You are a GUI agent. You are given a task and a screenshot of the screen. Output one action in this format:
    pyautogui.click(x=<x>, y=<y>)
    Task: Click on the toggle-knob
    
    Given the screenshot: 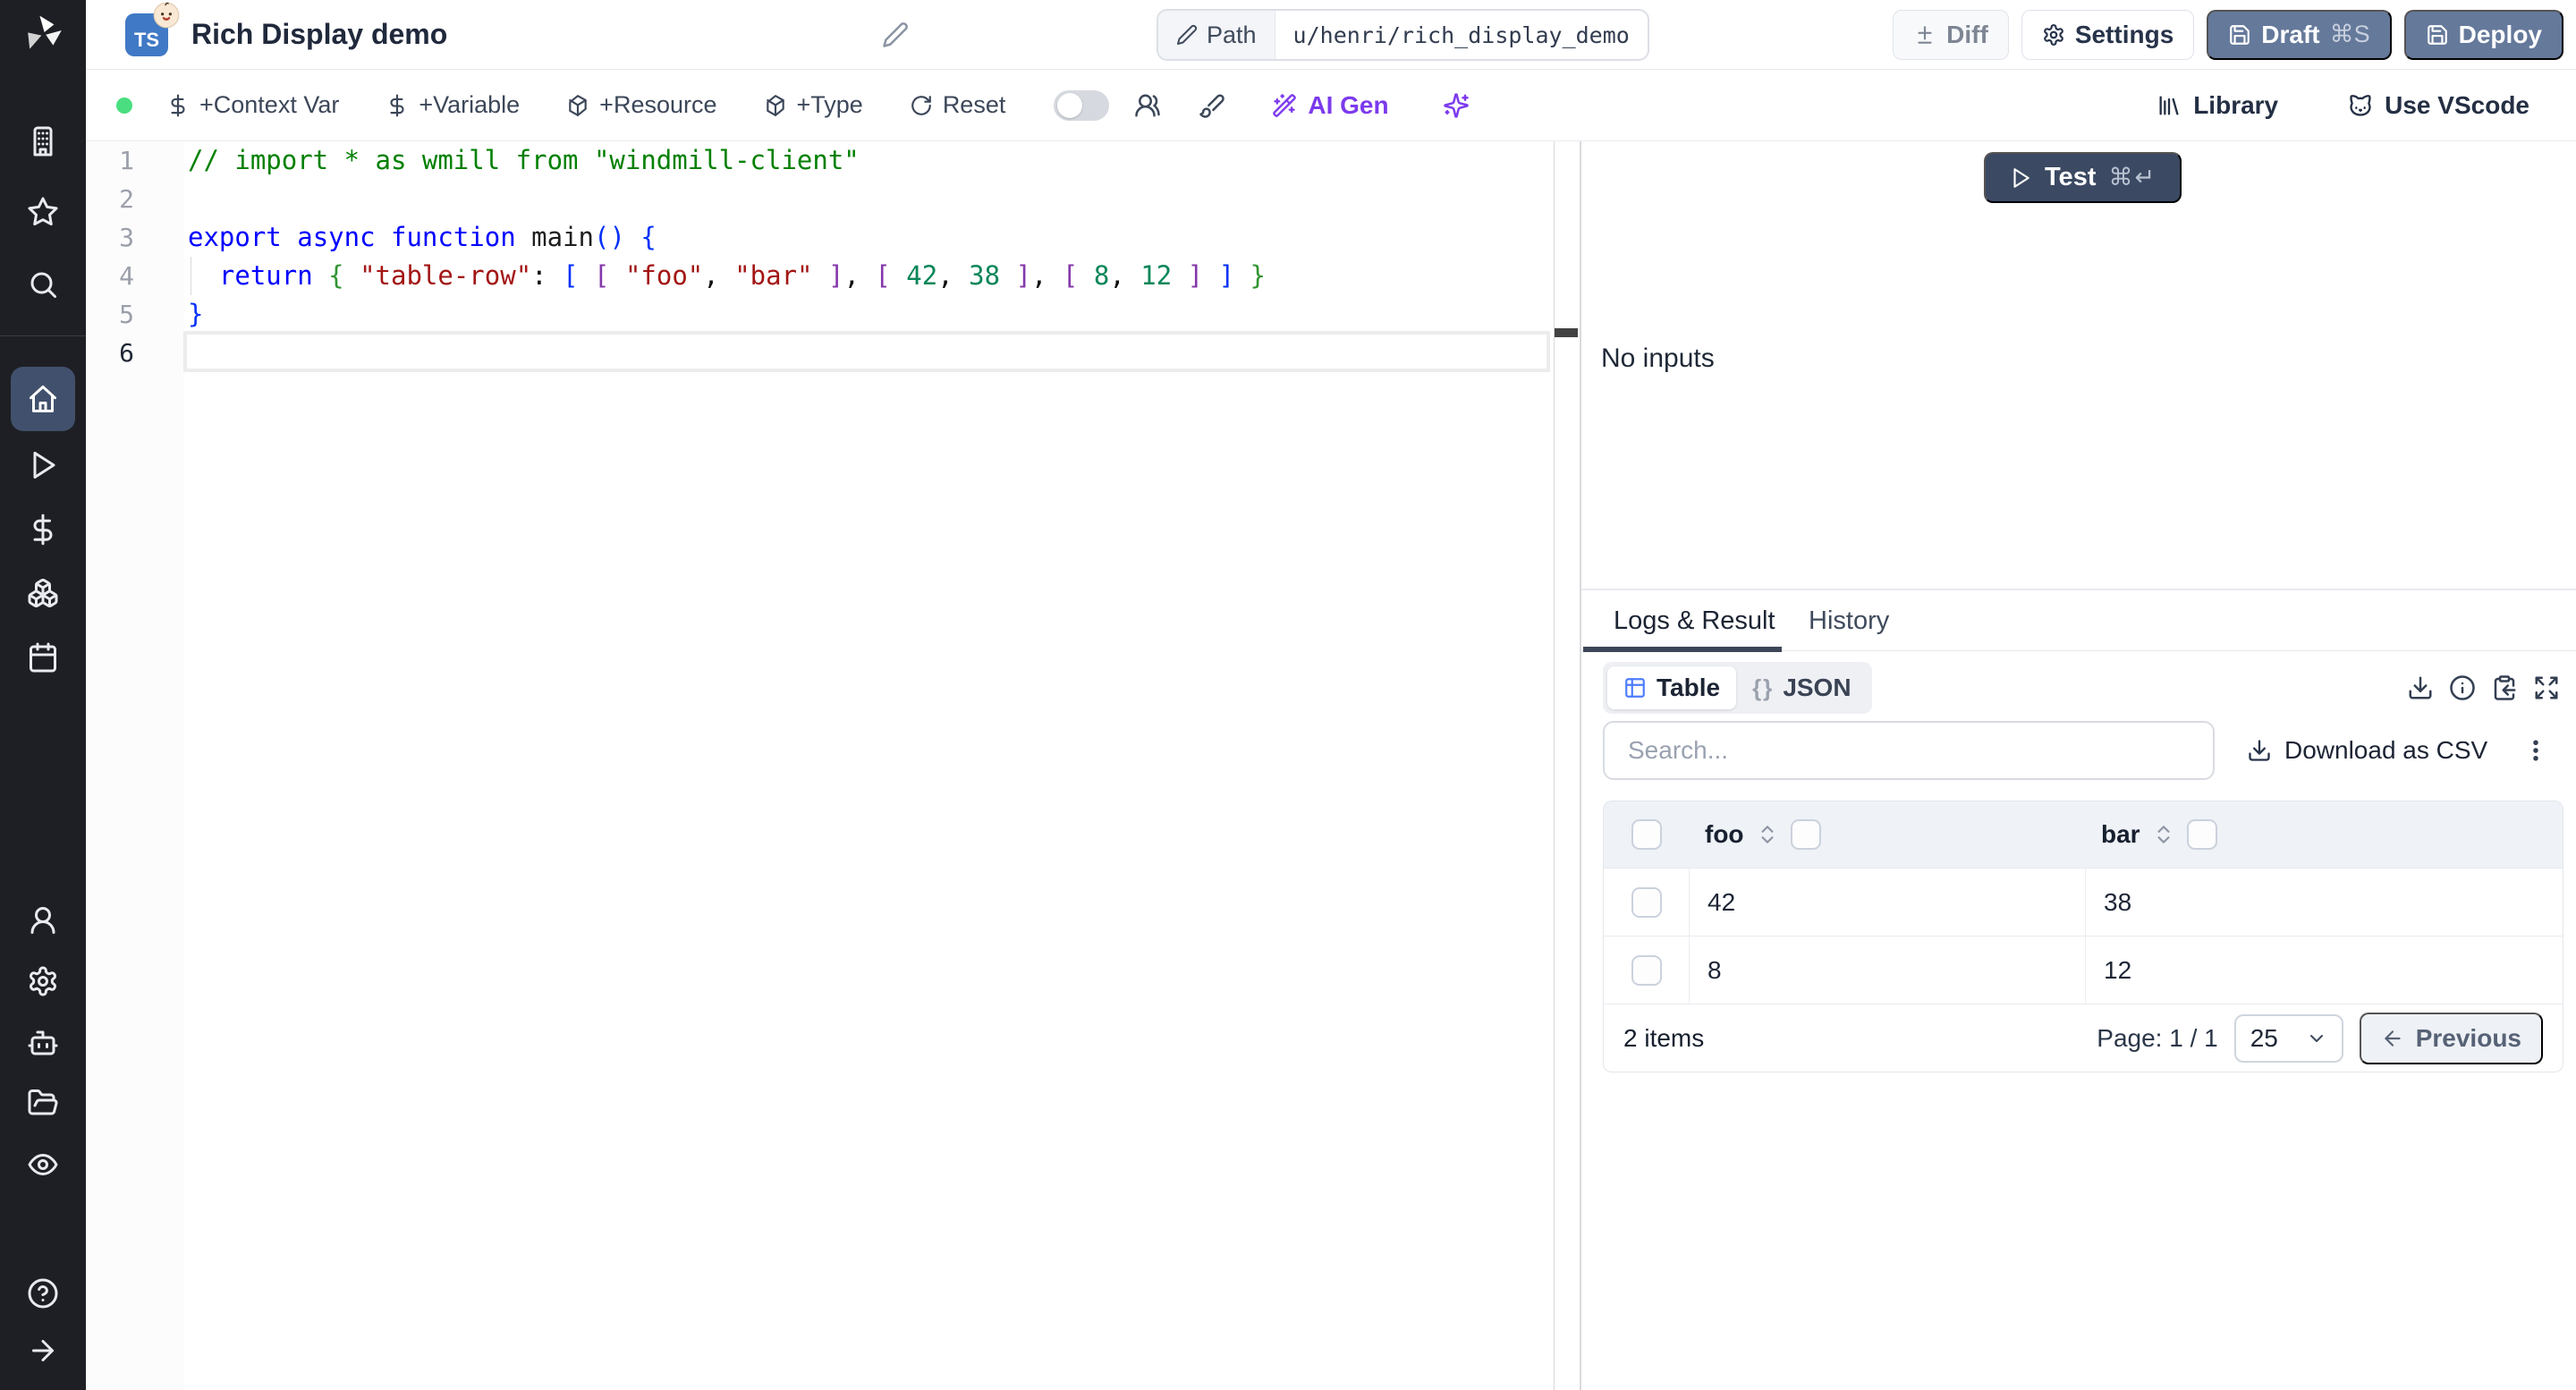 What is the action you would take?
    pyautogui.click(x=1070, y=105)
    